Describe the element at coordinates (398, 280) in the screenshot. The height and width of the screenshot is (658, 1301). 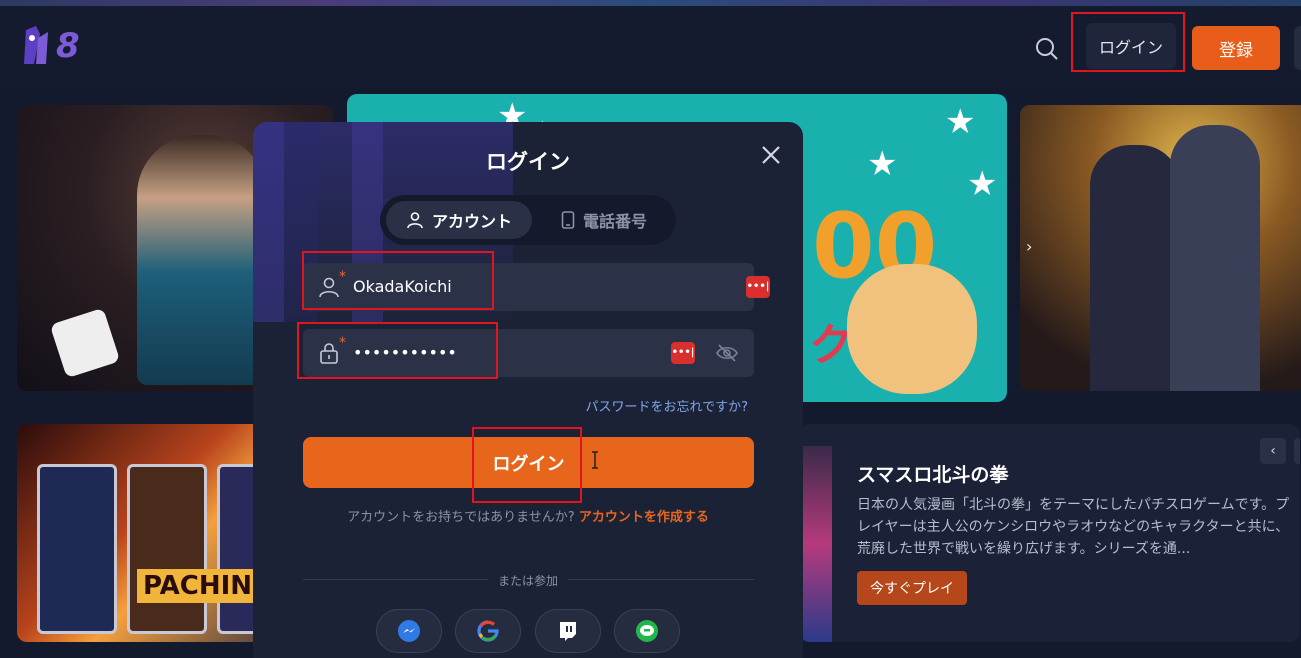
I see `highlight-username-field` at that location.